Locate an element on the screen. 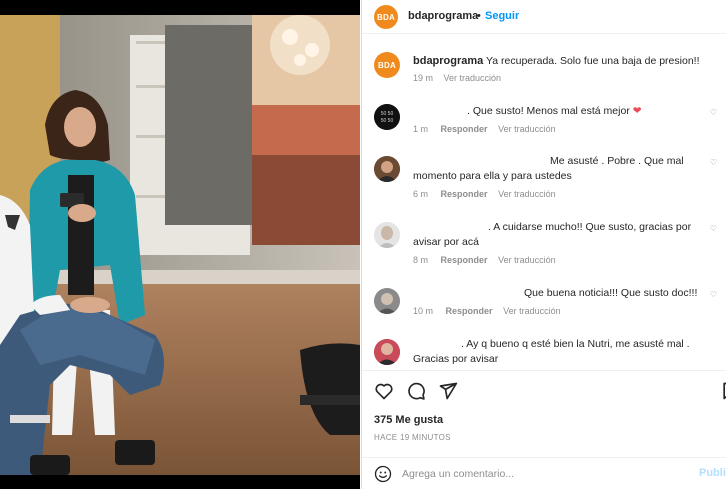 The width and height of the screenshot is (726, 489). caption-time: 19 m is located at coordinates (423, 78).